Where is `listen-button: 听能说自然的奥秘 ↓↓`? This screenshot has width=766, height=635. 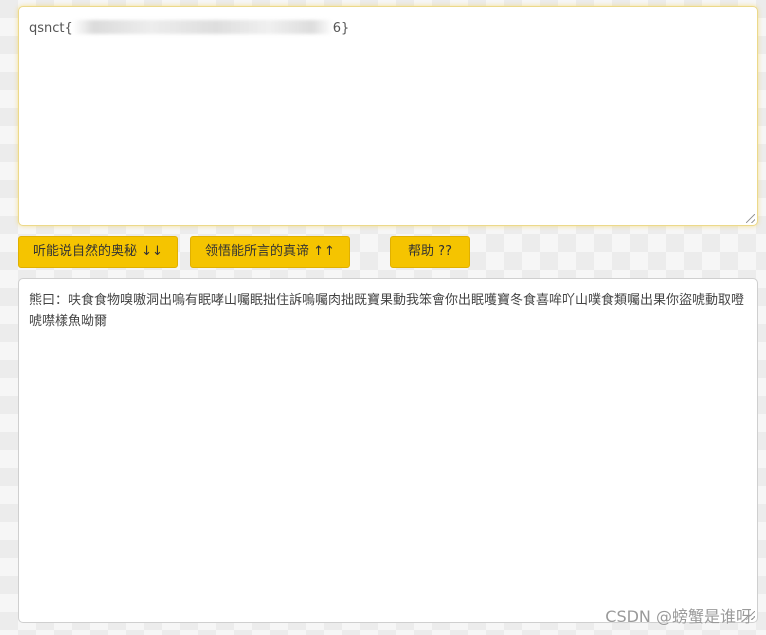
listen-button: 听能说自然的奥秘 ↓↓ is located at coordinates (98, 252).